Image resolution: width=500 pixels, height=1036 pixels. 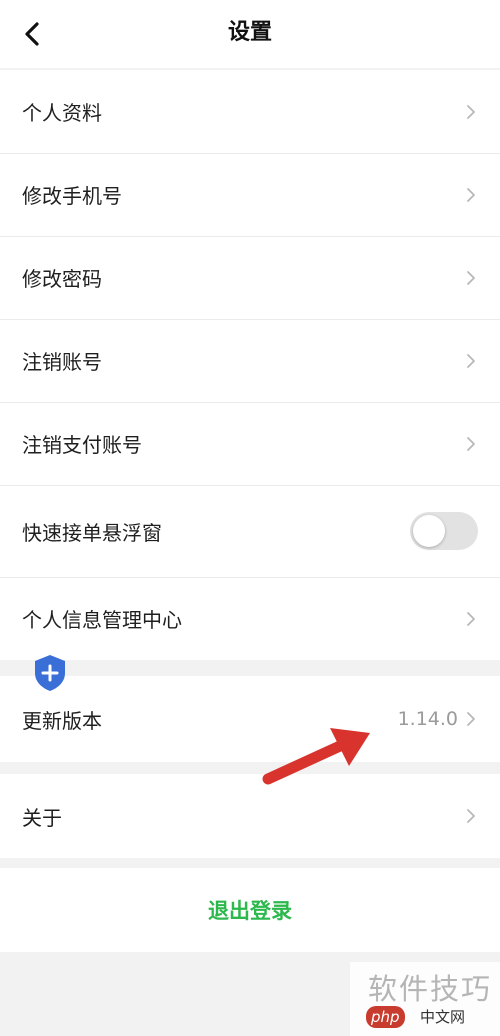 I want to click on settings-item-about: 关于, so click(x=250, y=816).